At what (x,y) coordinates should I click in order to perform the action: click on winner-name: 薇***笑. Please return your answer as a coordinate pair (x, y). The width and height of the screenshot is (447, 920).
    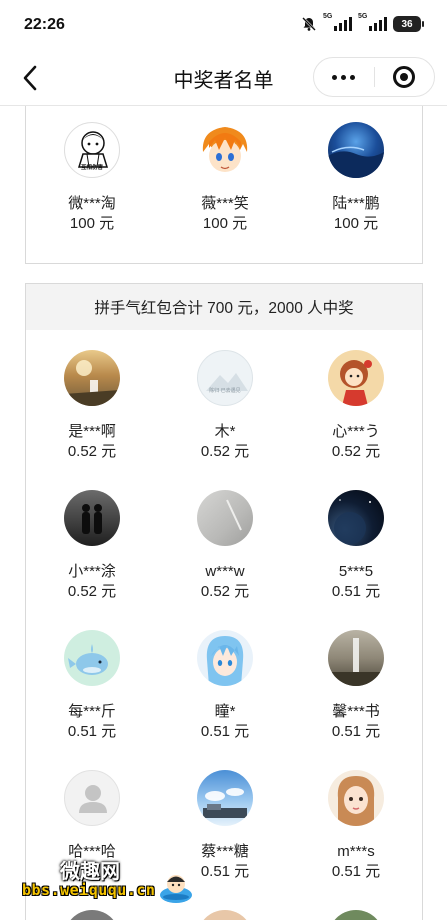
    Looking at the image, I should click on (225, 203).